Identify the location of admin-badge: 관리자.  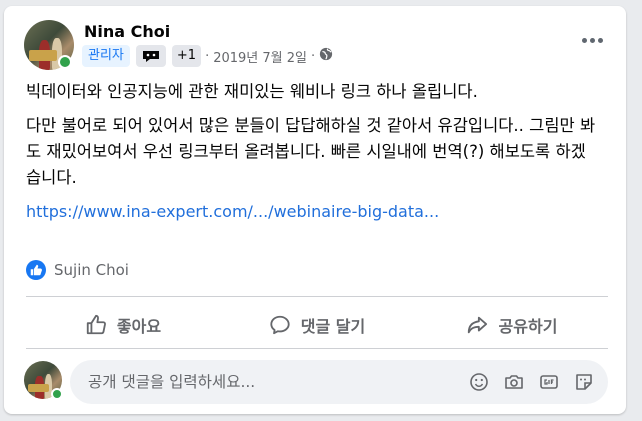
(106, 56).